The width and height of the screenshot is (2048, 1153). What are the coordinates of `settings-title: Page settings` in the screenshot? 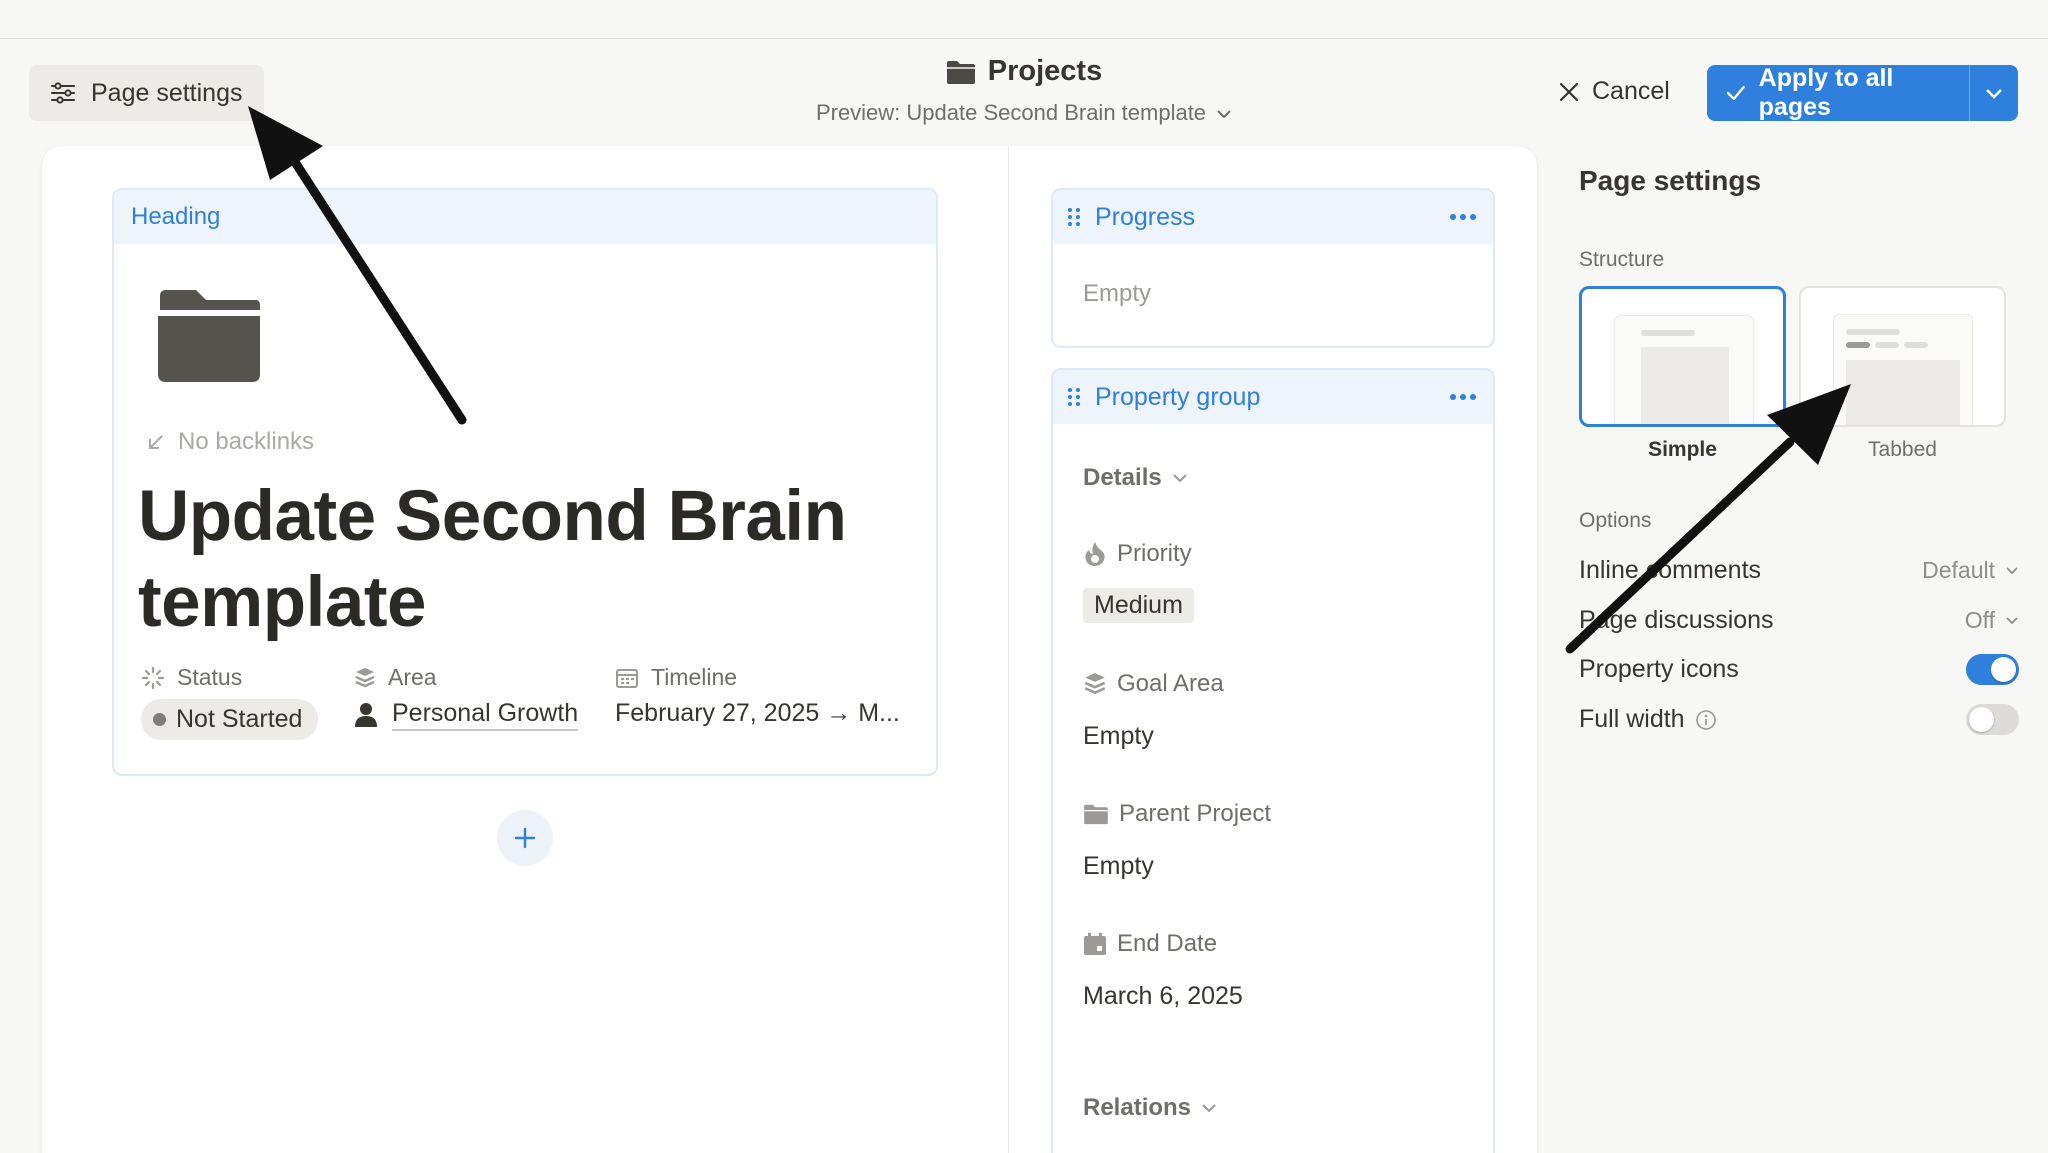 It's located at (1670, 180).